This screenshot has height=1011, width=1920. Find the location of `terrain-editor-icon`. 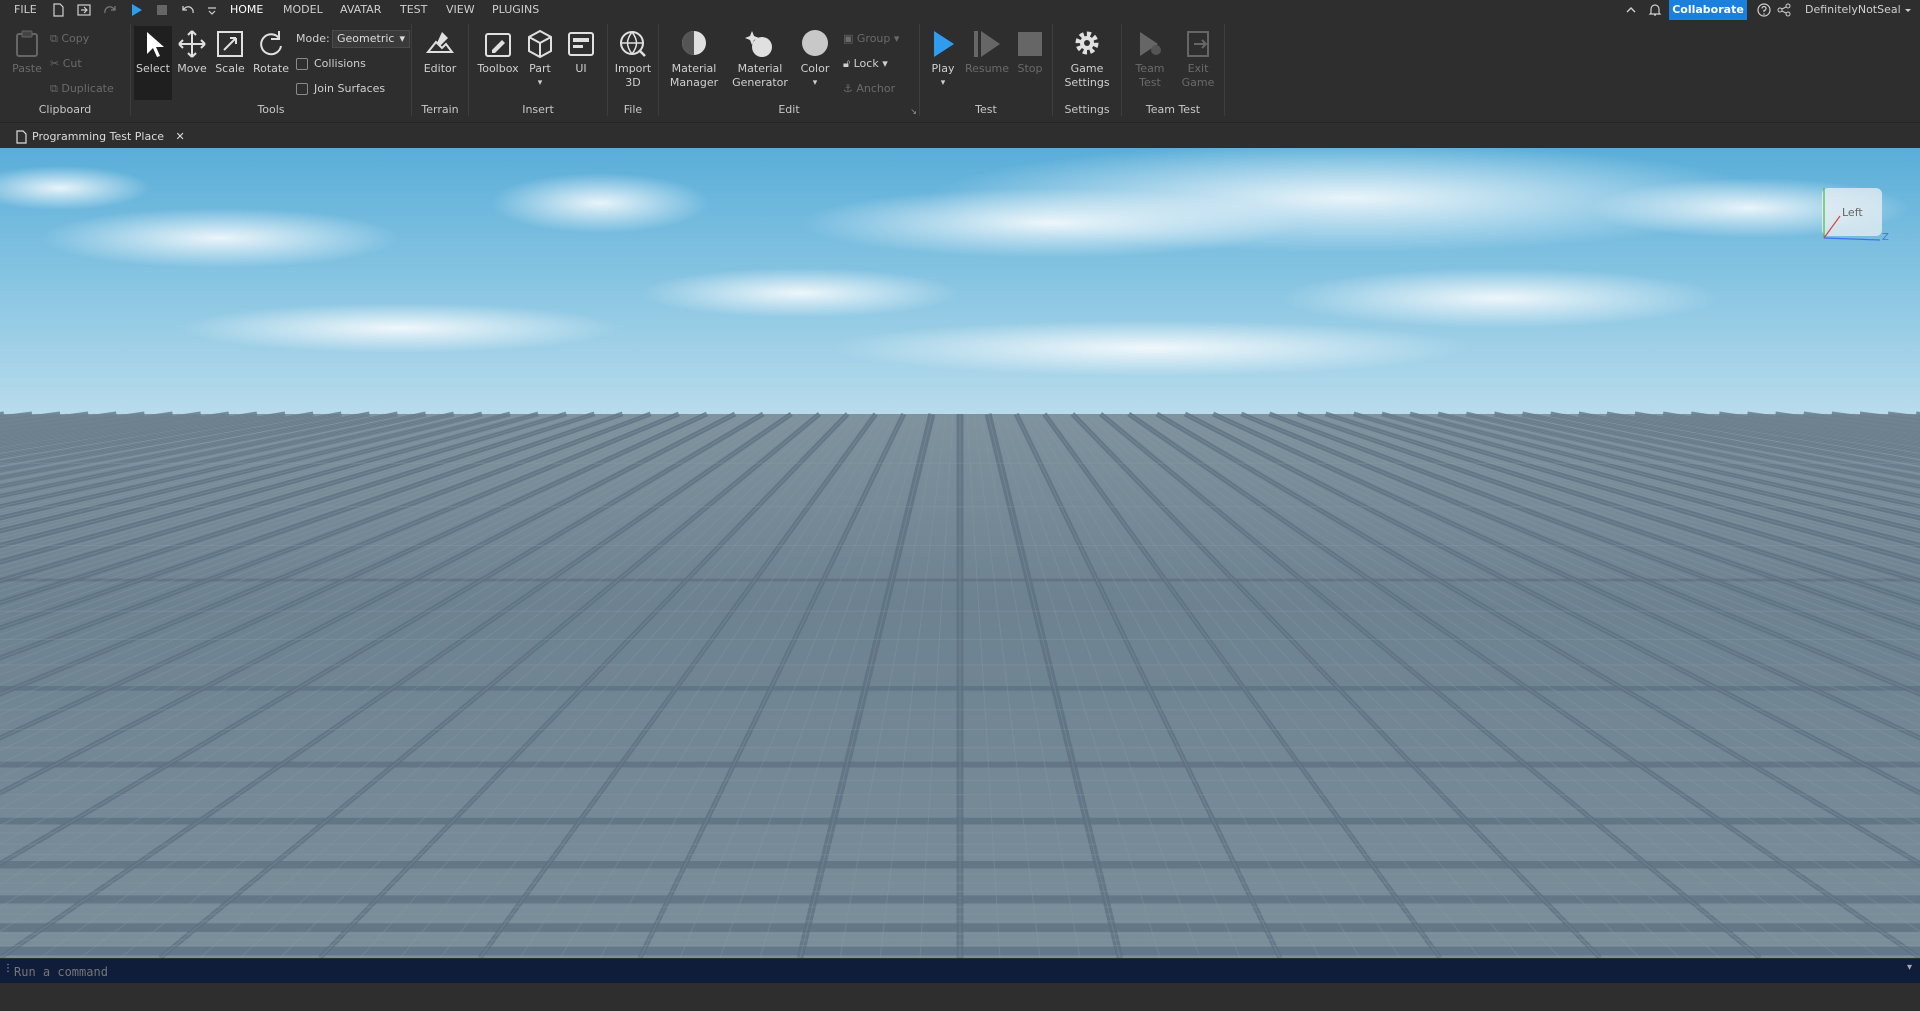

terrain-editor-icon is located at coordinates (439, 42).